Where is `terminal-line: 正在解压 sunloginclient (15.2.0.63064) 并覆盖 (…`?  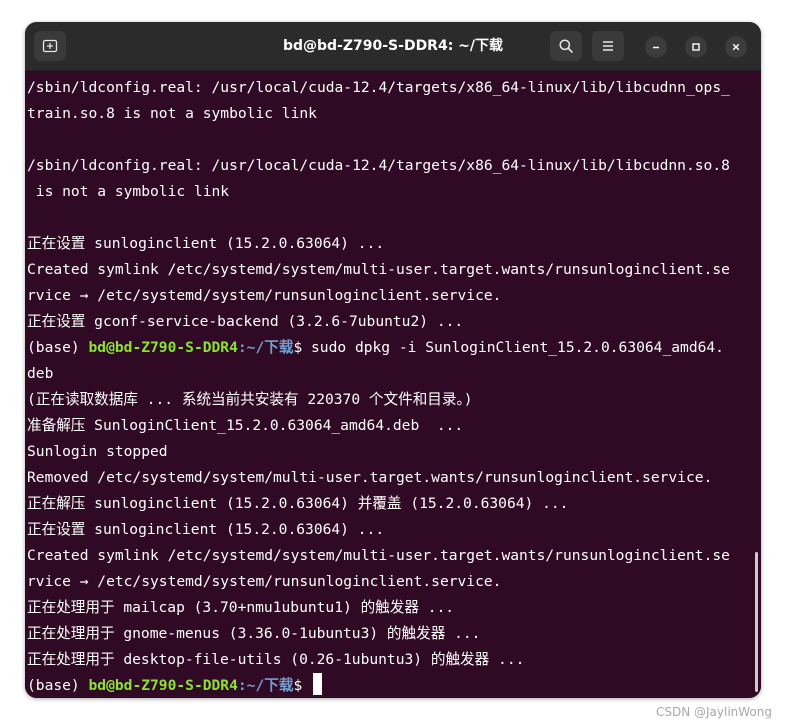 terminal-line: 正在解压 sunloginclient (15.2.0.63064) 并覆盖 (… is located at coordinates (298, 503).